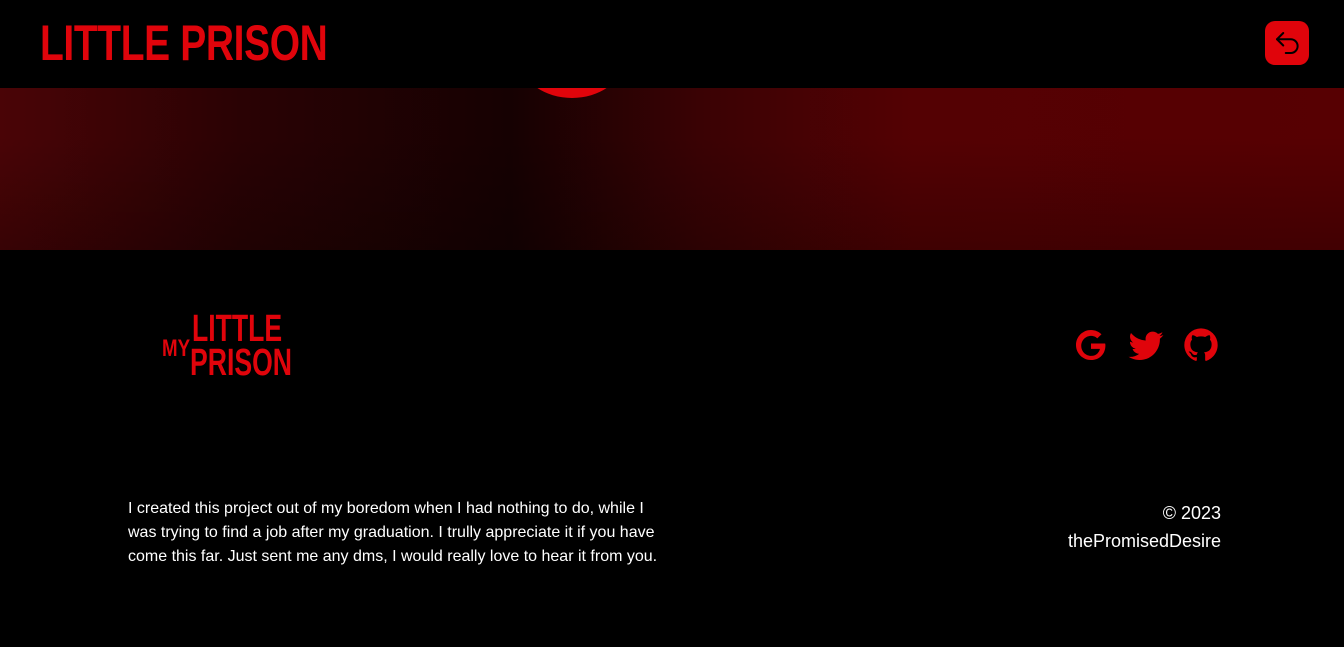 The image size is (1344, 647). What do you see at coordinates (184, 43) in the screenshot?
I see `site-title: LITTLE PRISON` at bounding box center [184, 43].